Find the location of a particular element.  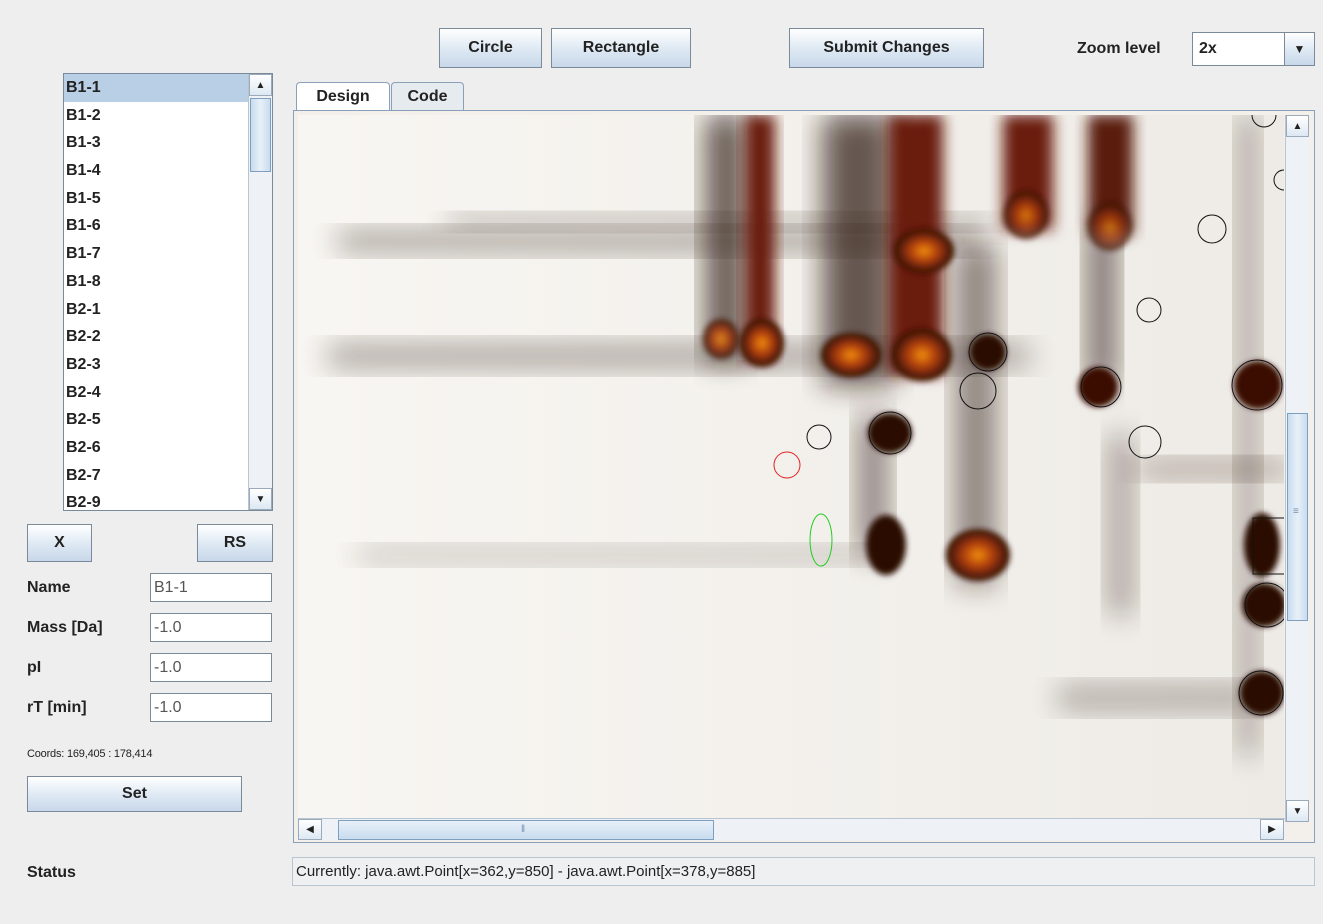

vertical-scrollbar: ▲ ≡ ▼ is located at coordinates (1297, 468).